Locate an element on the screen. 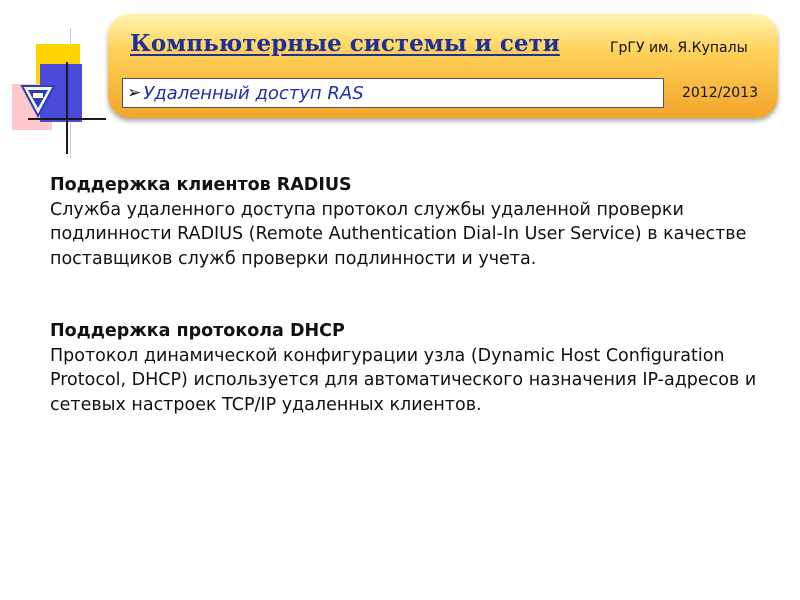 The height and width of the screenshot is (600, 800). decor-horizontal-line is located at coordinates (67, 119).